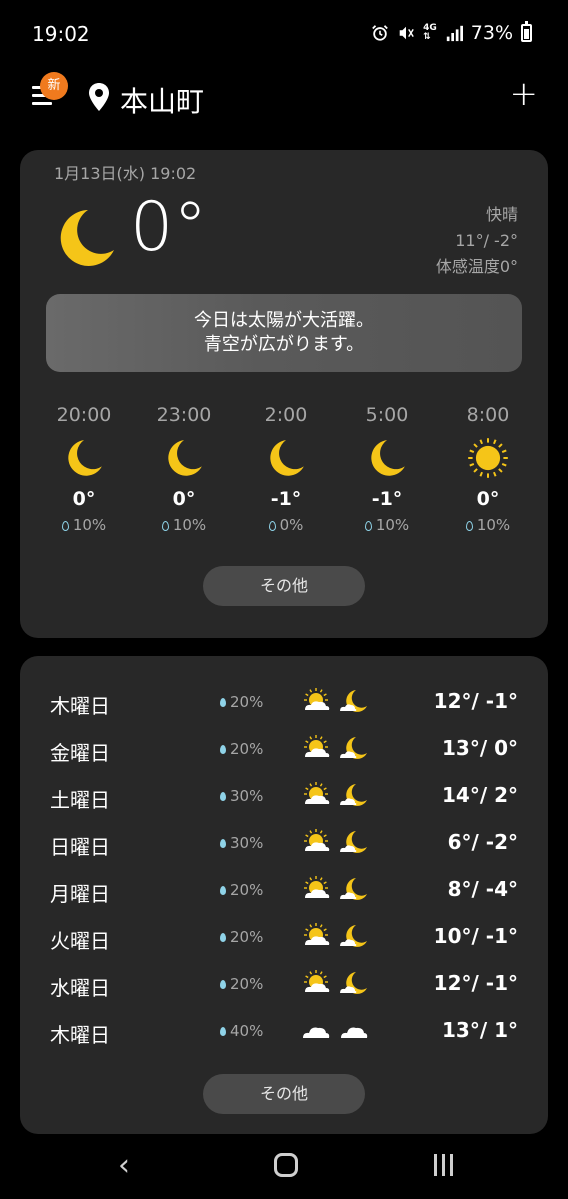 The image size is (568, 1199). I want to click on daily-day: 金曜日, so click(80, 753).